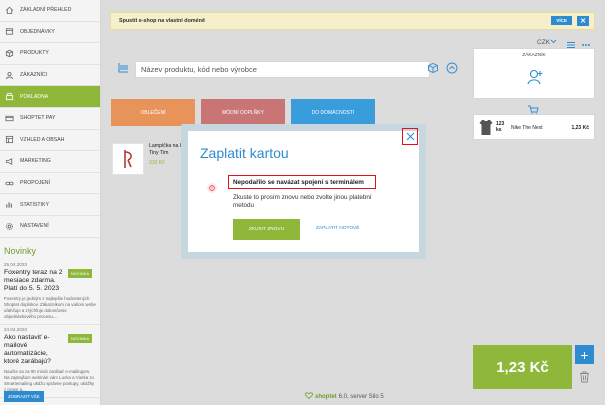 The image size is (605, 405). Describe the element at coordinates (50, 76) in the screenshot. I see `sidebar-item-customers: ZÁKAZNÍCI` at that location.